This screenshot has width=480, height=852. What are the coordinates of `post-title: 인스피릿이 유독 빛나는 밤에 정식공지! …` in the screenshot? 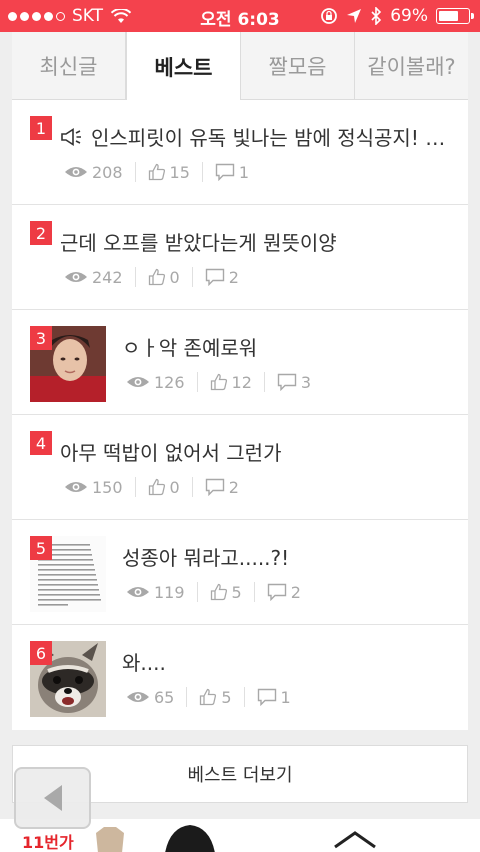 It's located at (268, 138).